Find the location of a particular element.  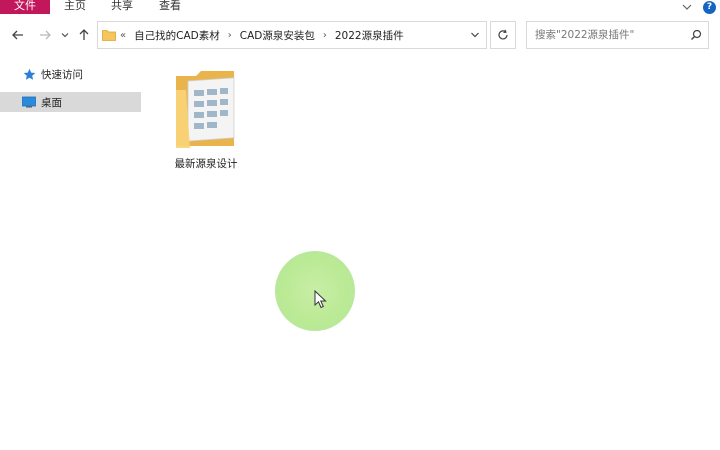

arrow-right-icon is located at coordinates (45, 35).